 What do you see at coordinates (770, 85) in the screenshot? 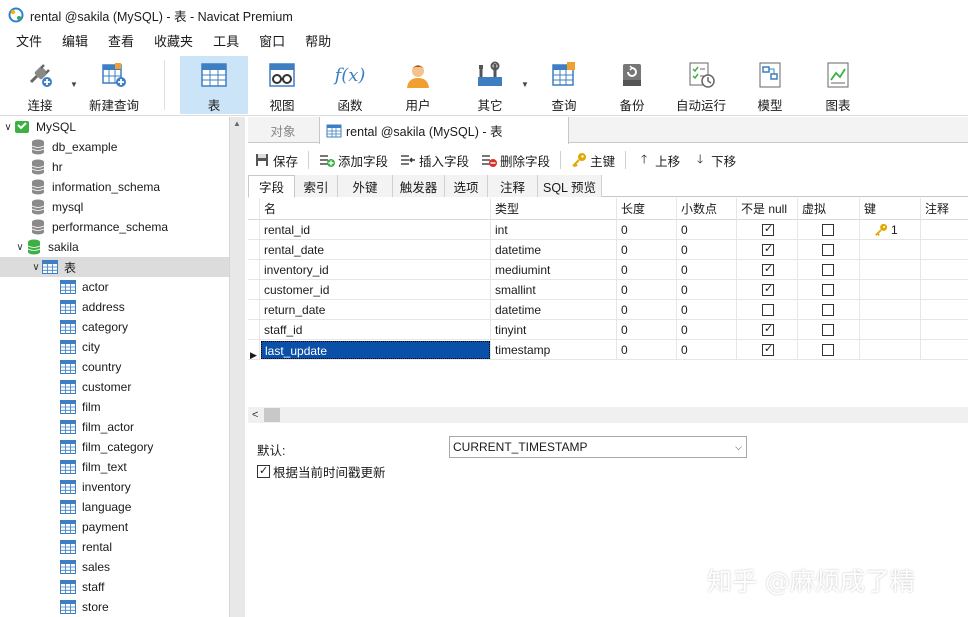
I see `model-button: 模型` at bounding box center [770, 85].